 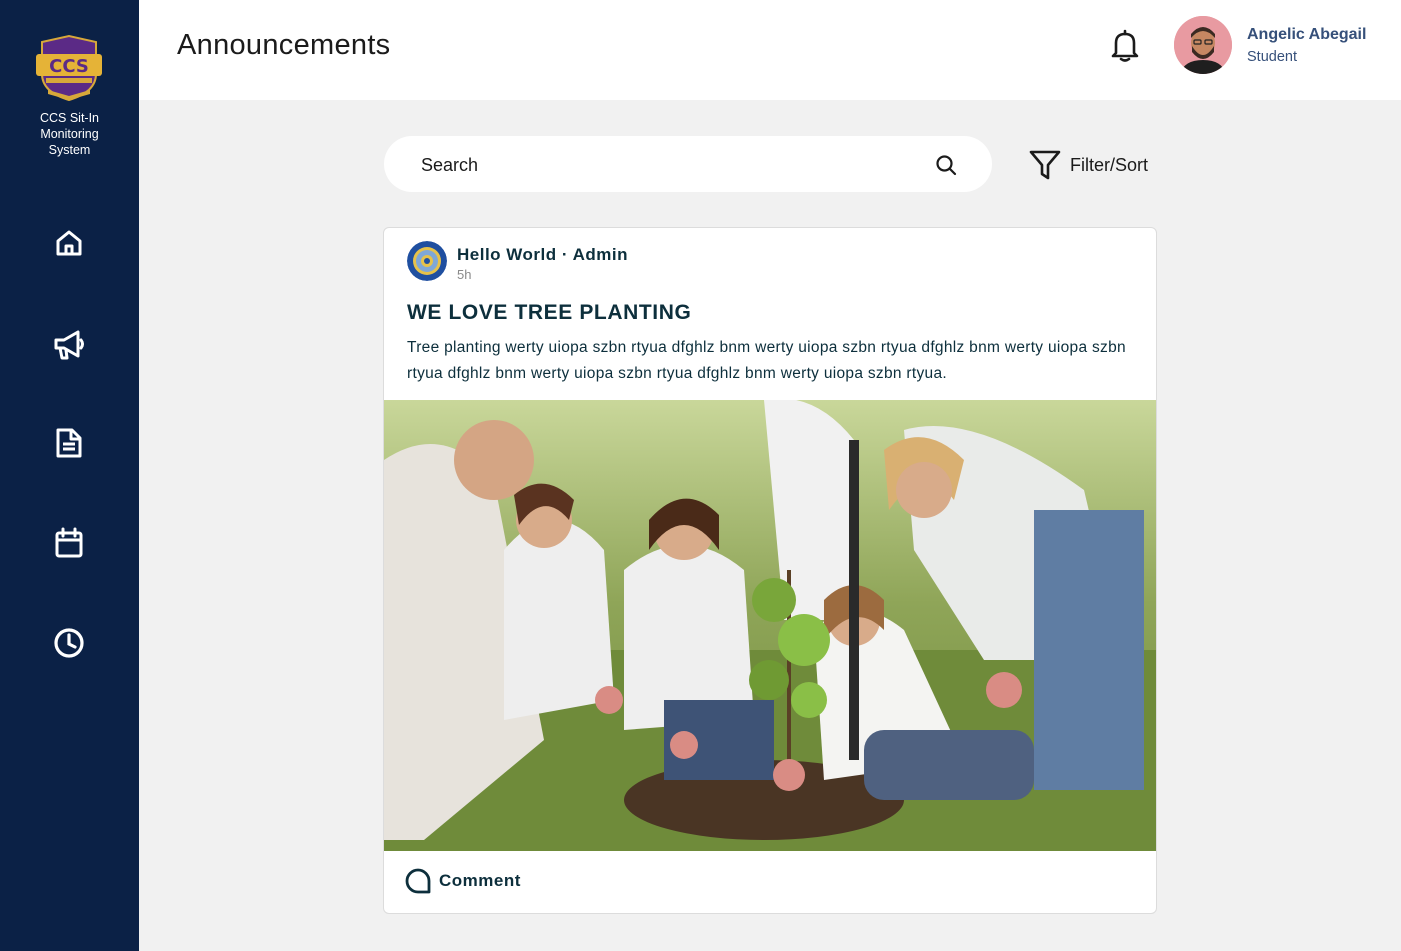 I want to click on user-role: Student, so click(x=1272, y=57).